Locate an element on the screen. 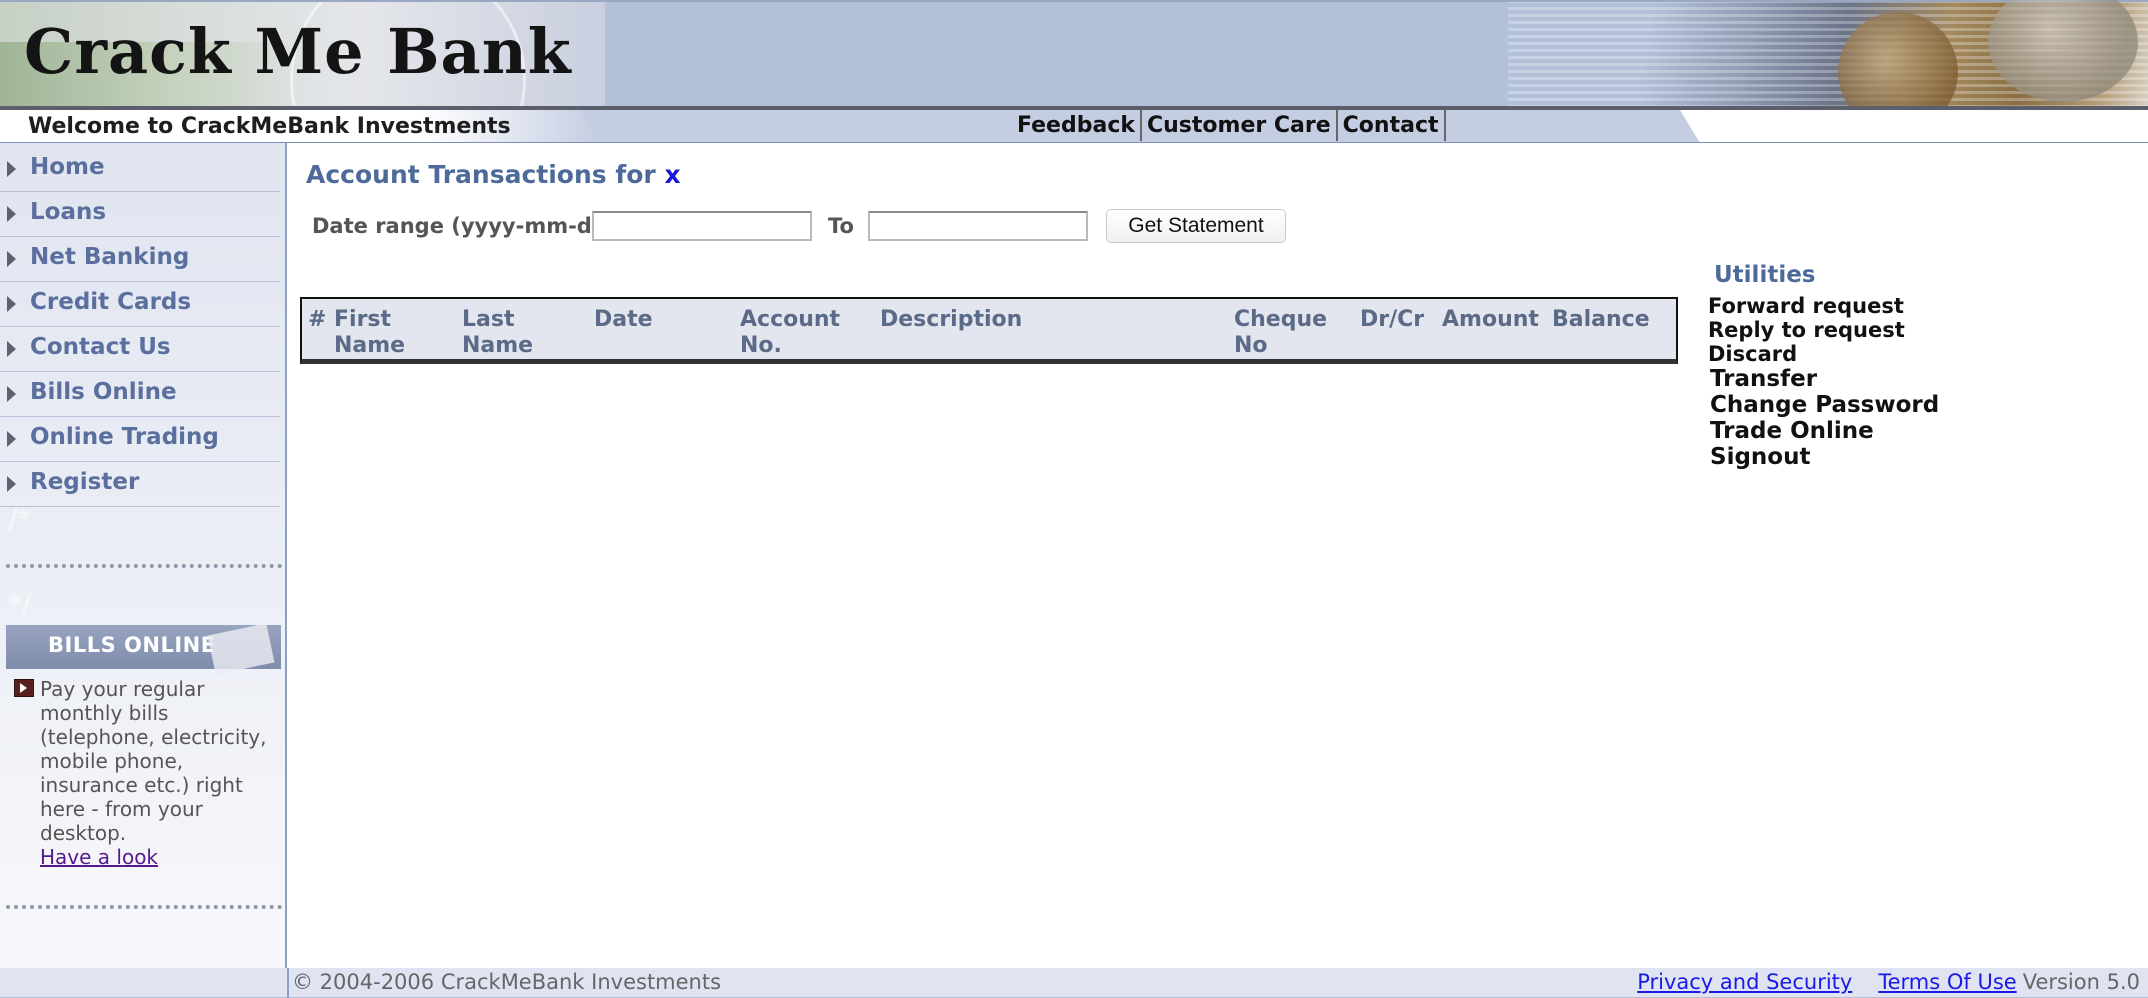 This screenshot has width=2148, height=998. sidebar-item-bills-online: Bills Online is located at coordinates (140, 394).